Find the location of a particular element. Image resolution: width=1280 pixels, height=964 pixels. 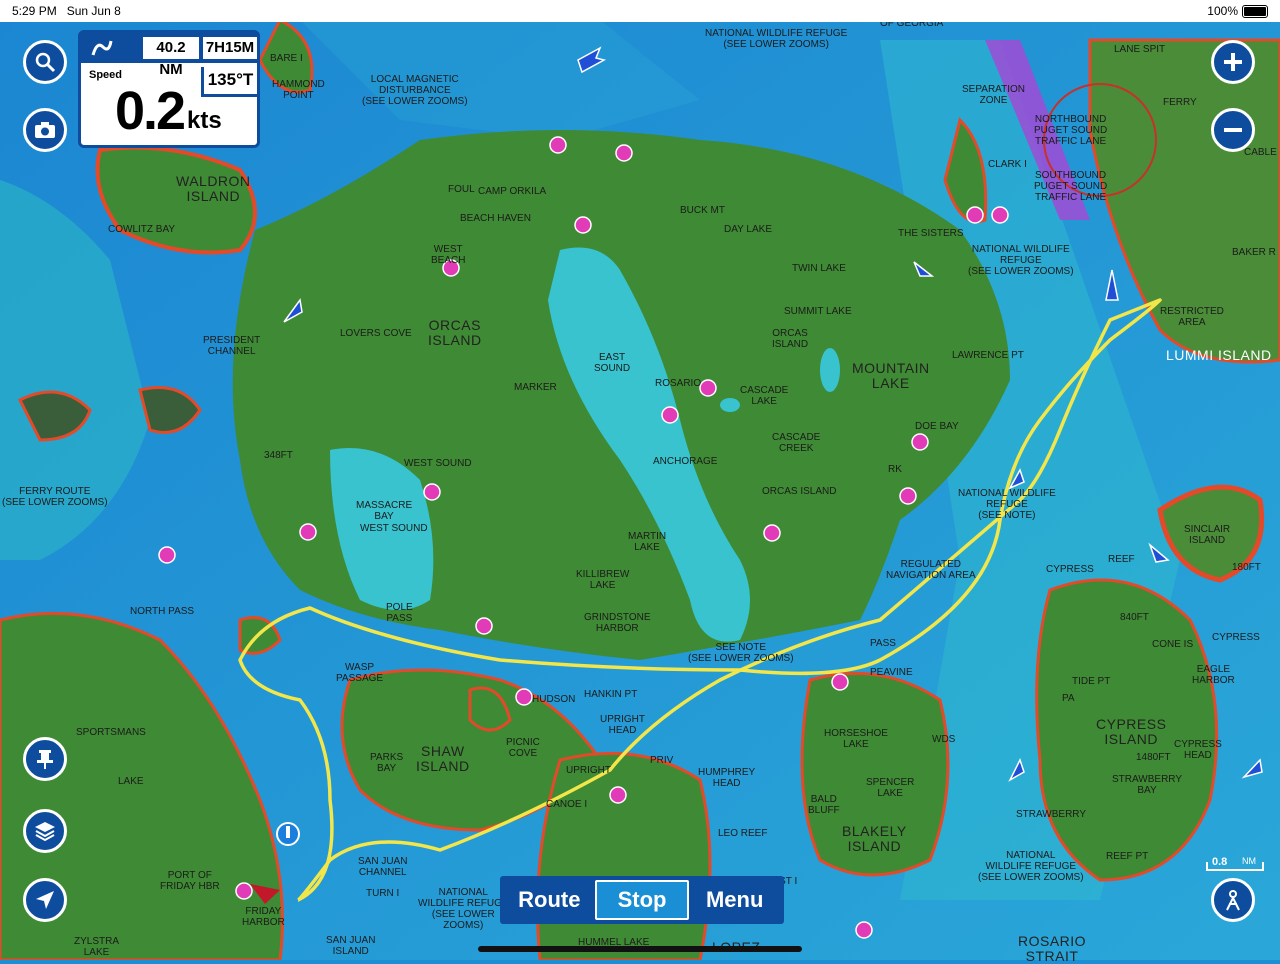

label-840ft: 840FT is located at coordinates (1134, 617).